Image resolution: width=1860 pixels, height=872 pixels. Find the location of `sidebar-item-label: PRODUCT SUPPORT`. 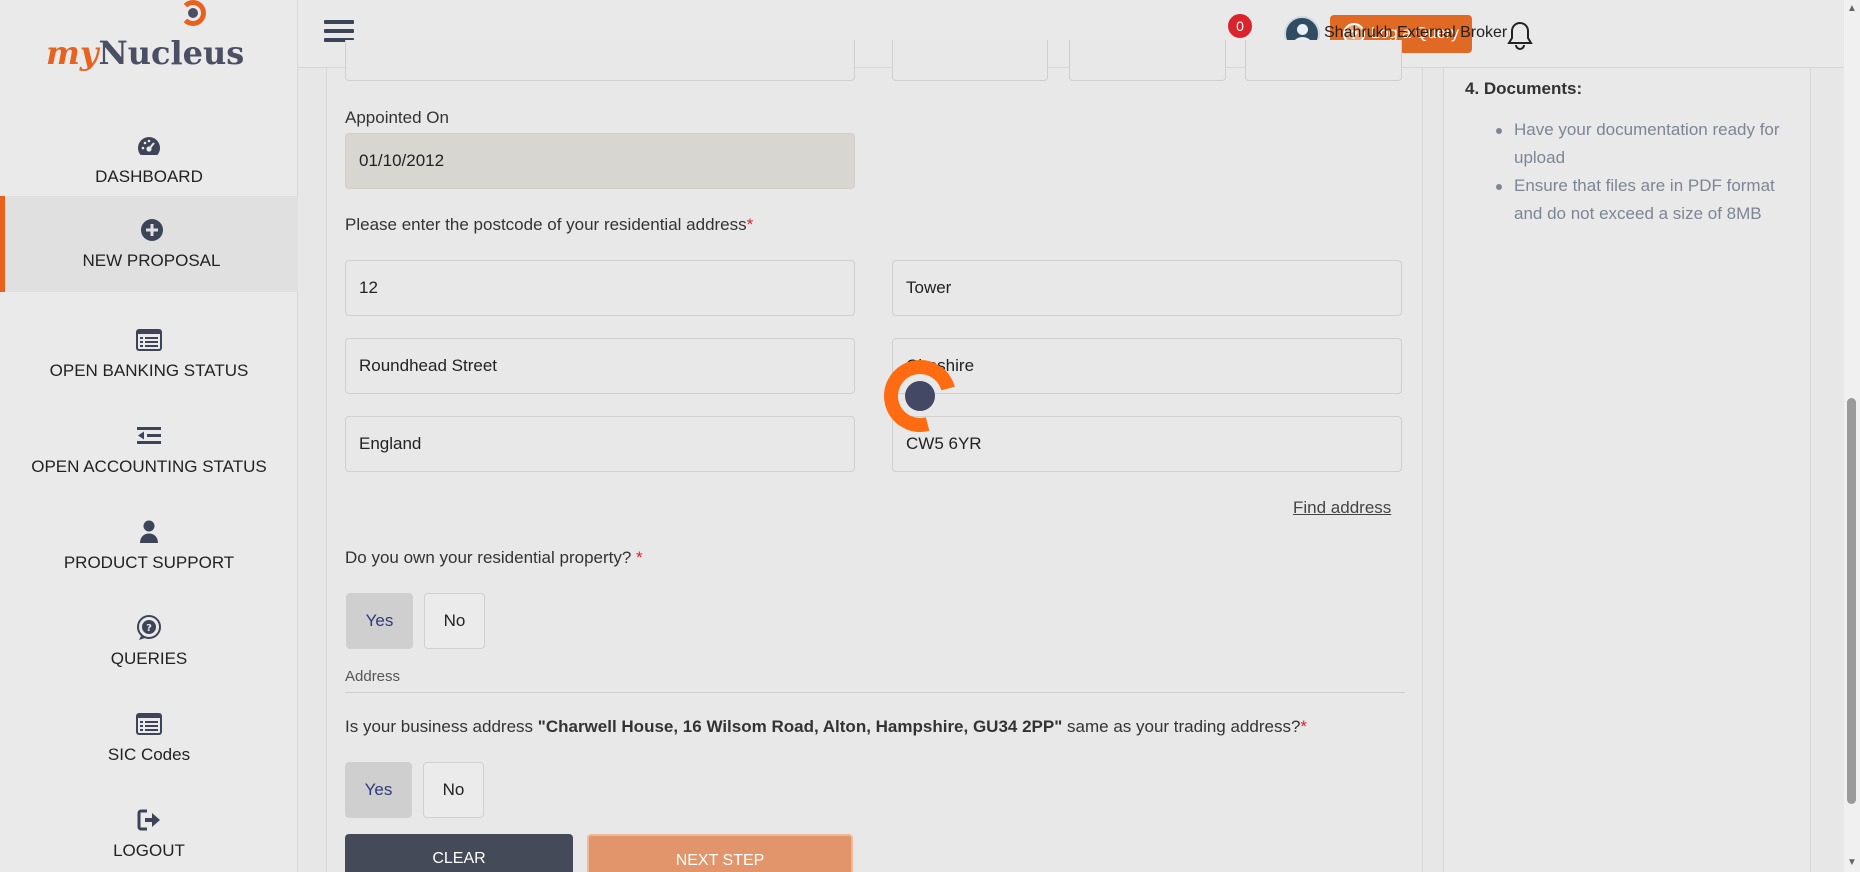

sidebar-item-label: PRODUCT SUPPORT is located at coordinates (149, 562).